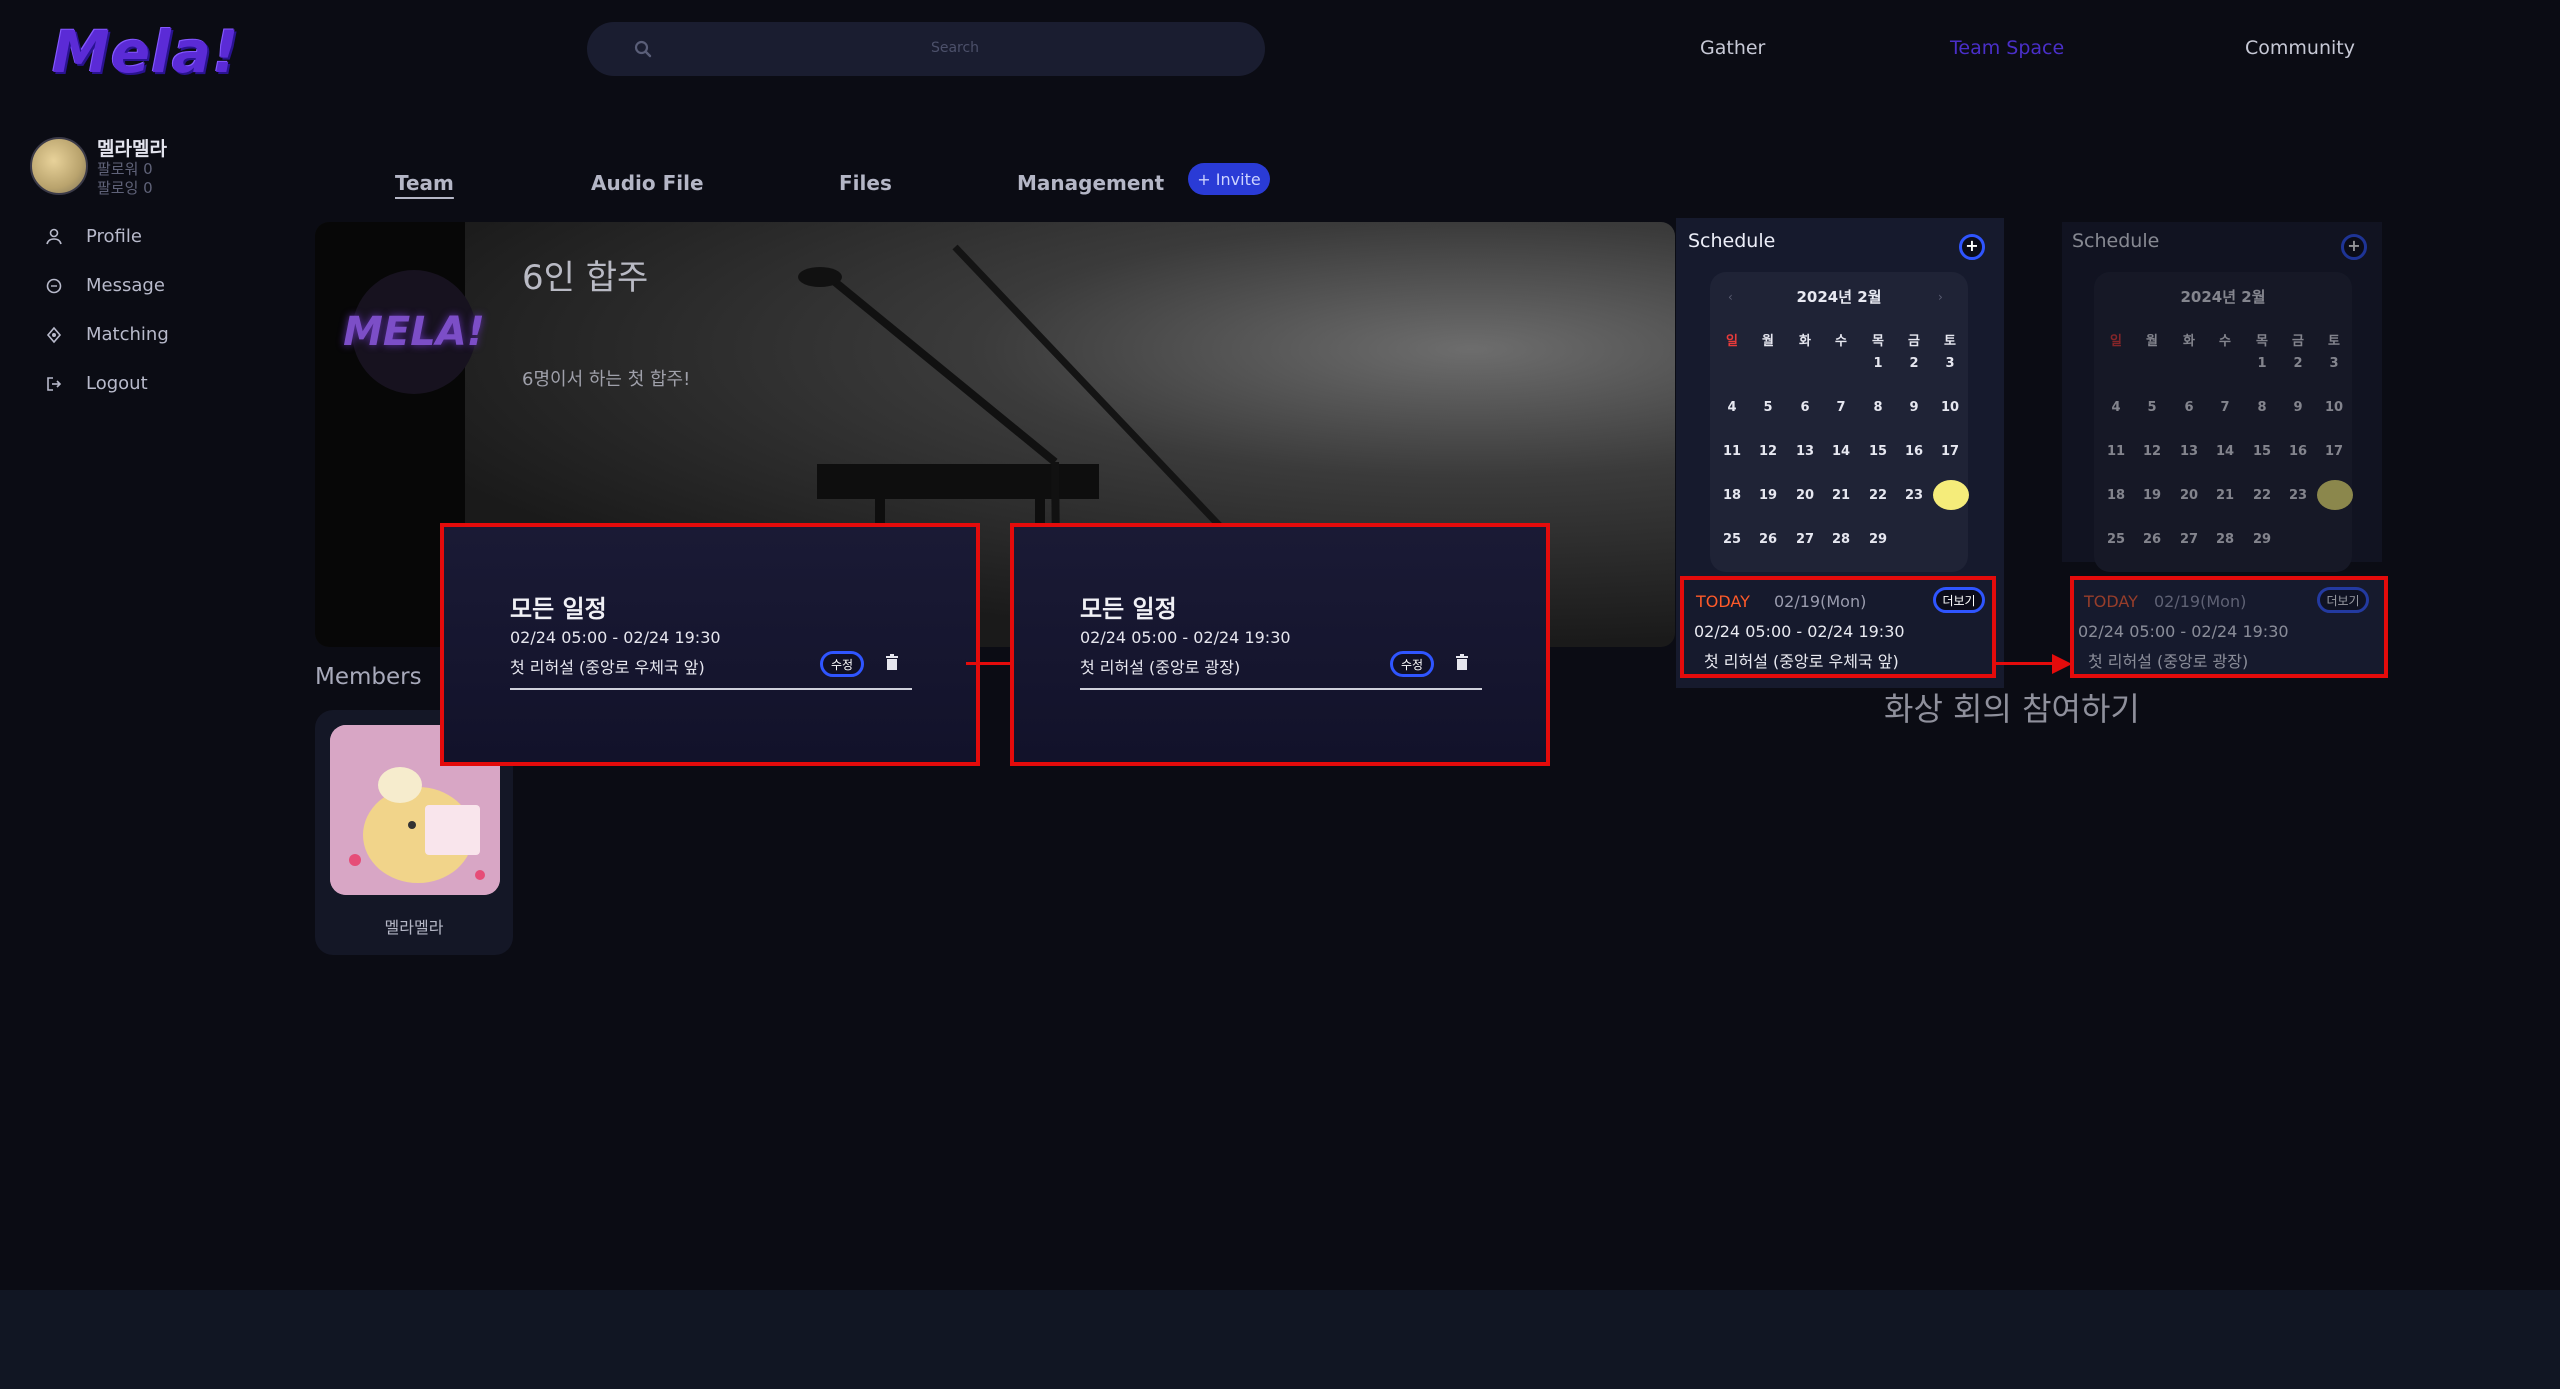  I want to click on logout-icon, so click(54, 383).